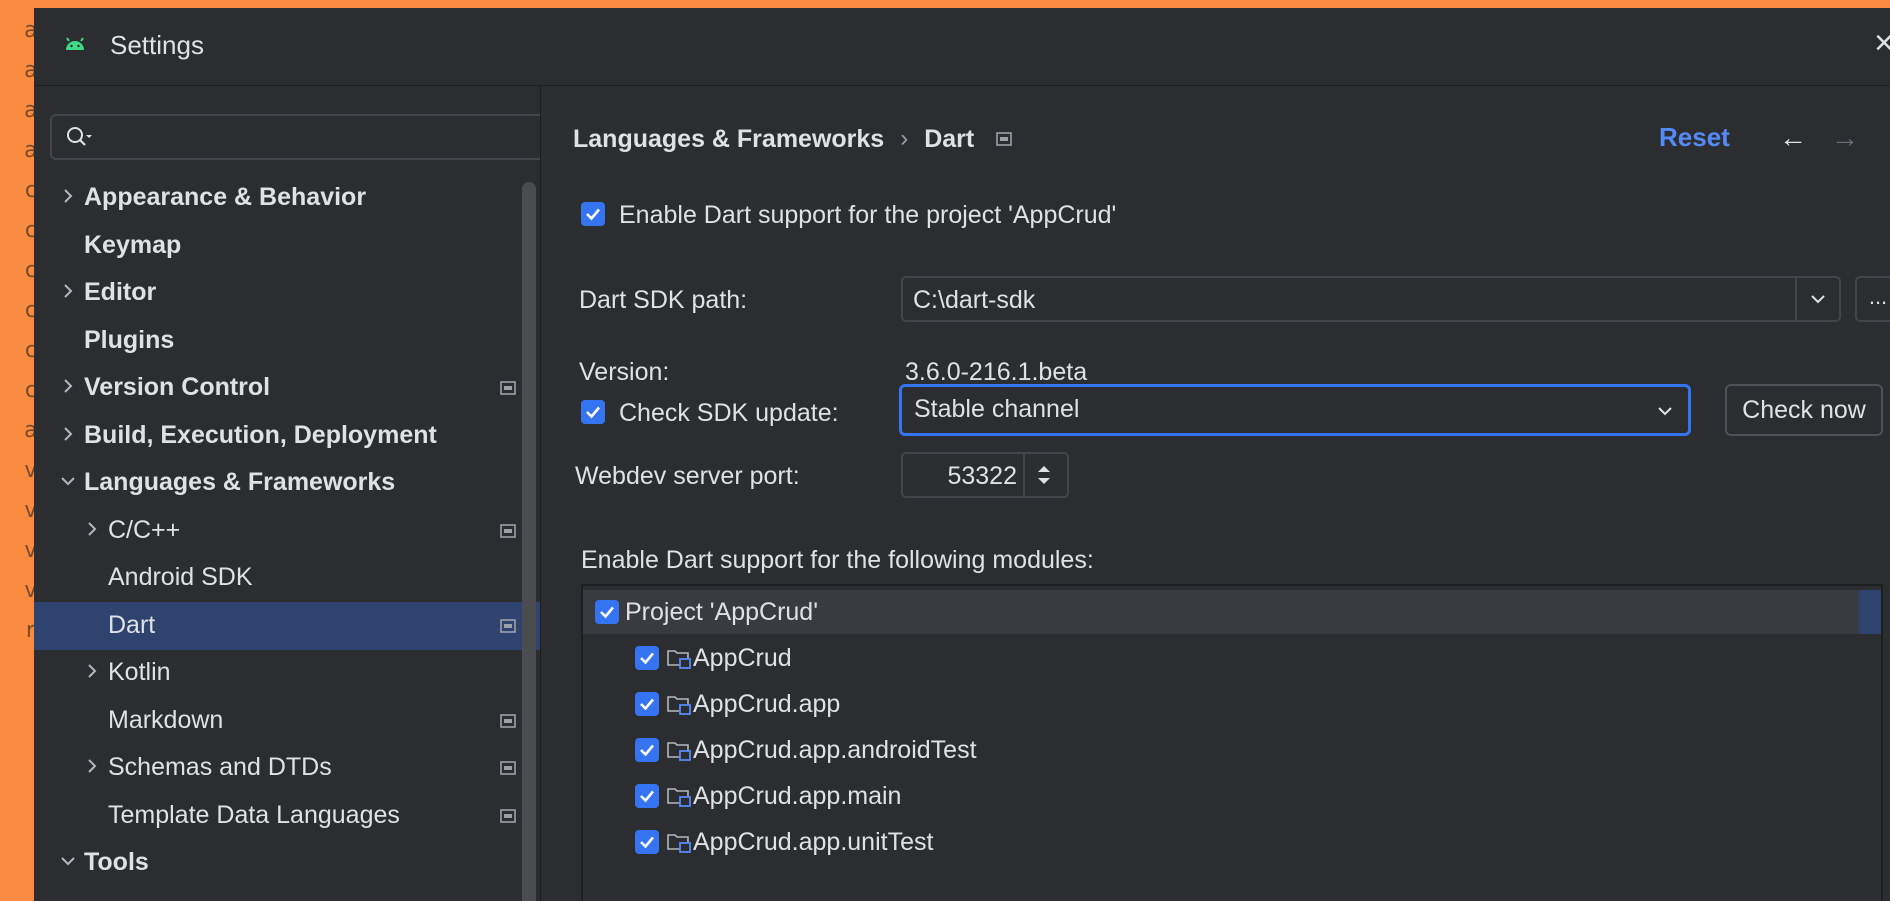  I want to click on sidebar-item-label: C/C++, so click(144, 529).